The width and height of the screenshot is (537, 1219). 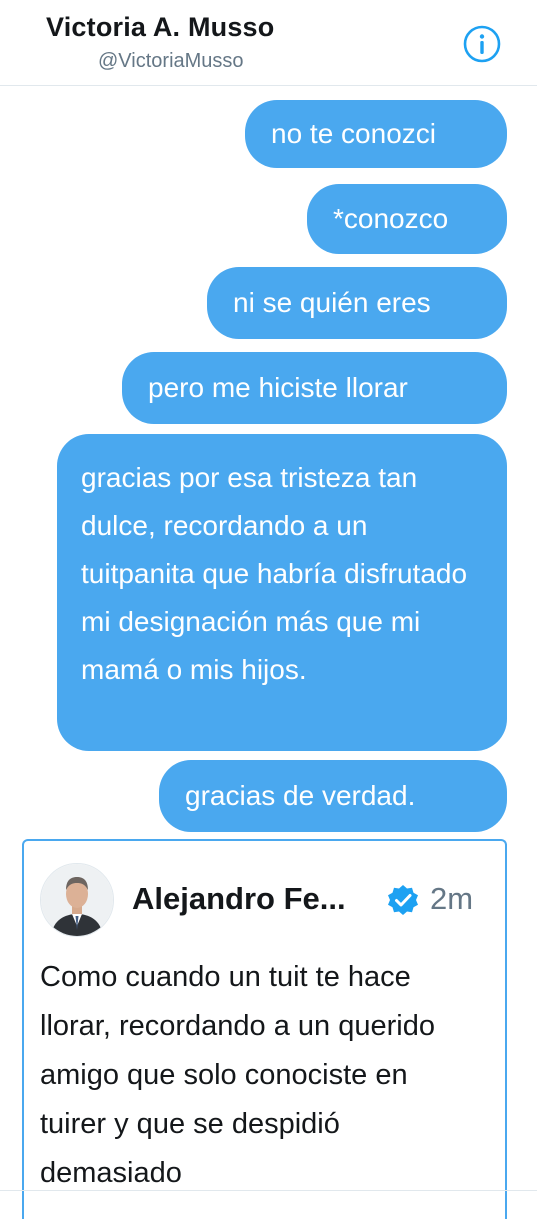 I want to click on avatar-image, so click(x=77, y=900).